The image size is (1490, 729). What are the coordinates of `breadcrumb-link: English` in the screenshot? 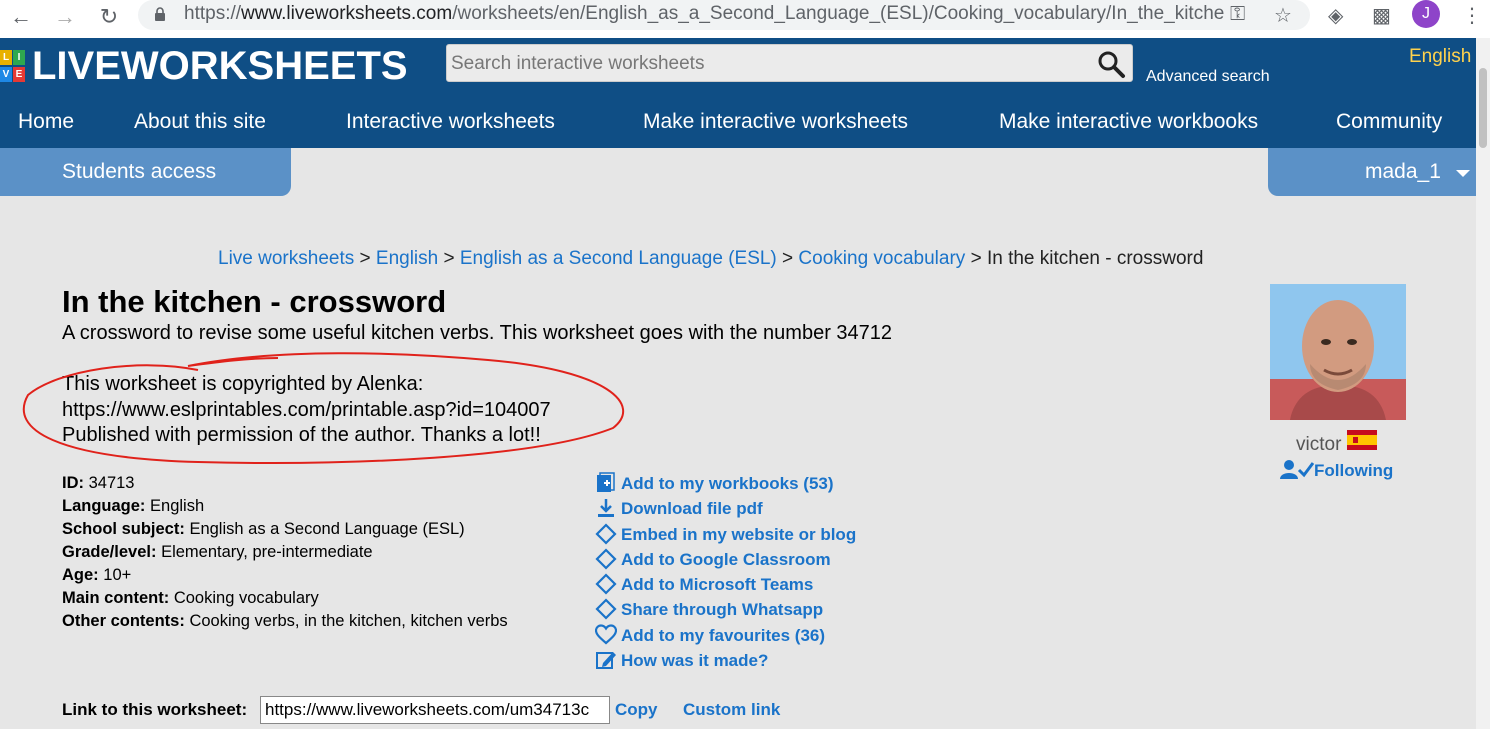 It's located at (407, 258).